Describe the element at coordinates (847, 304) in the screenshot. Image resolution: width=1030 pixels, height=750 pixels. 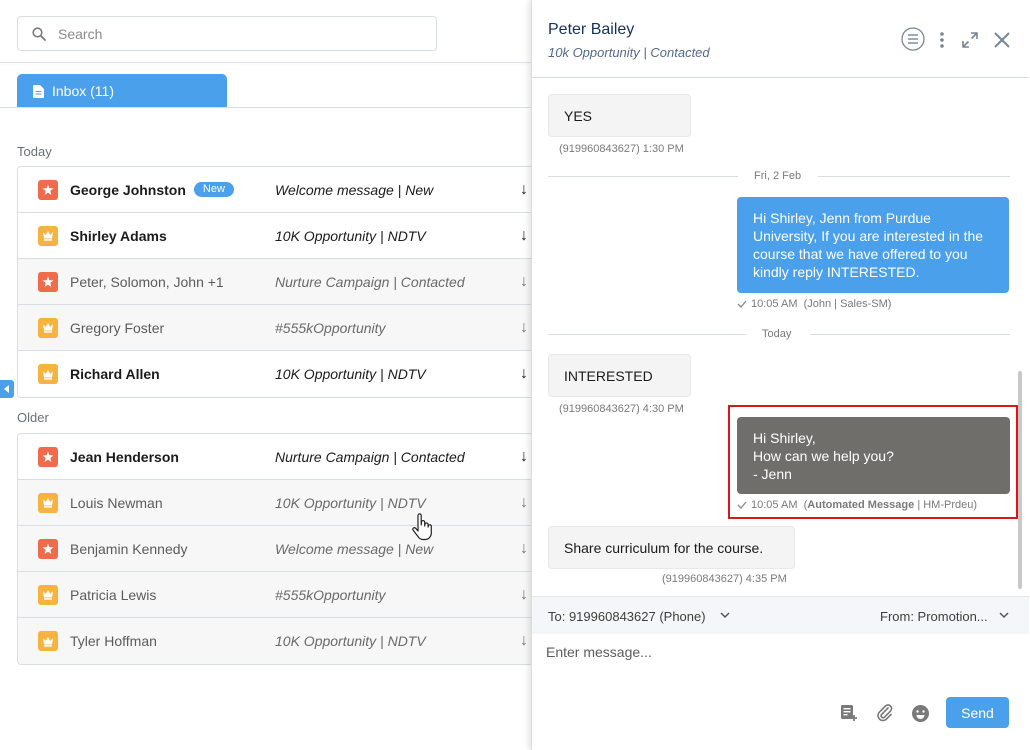
I see `meta-sender: (John | Sales-SM)` at that location.